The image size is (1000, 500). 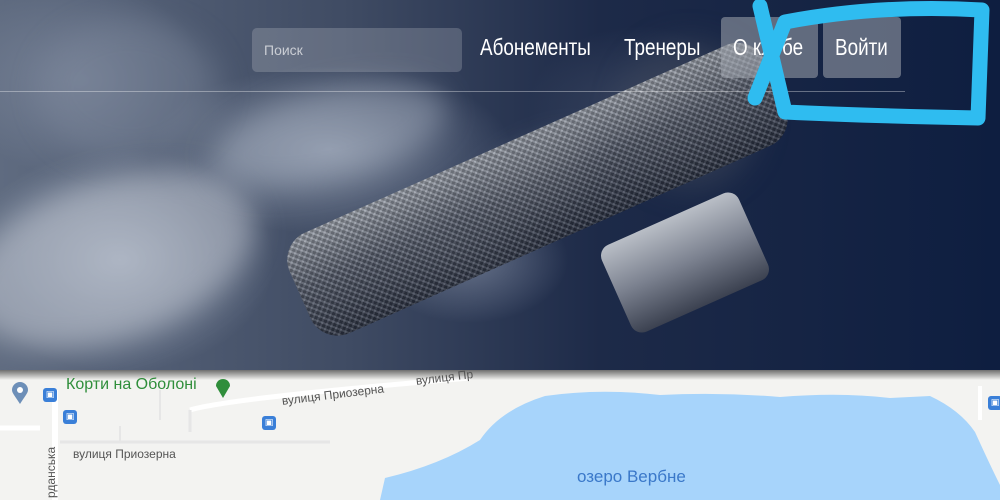 What do you see at coordinates (452, 91) in the screenshot?
I see `header-divider` at bounding box center [452, 91].